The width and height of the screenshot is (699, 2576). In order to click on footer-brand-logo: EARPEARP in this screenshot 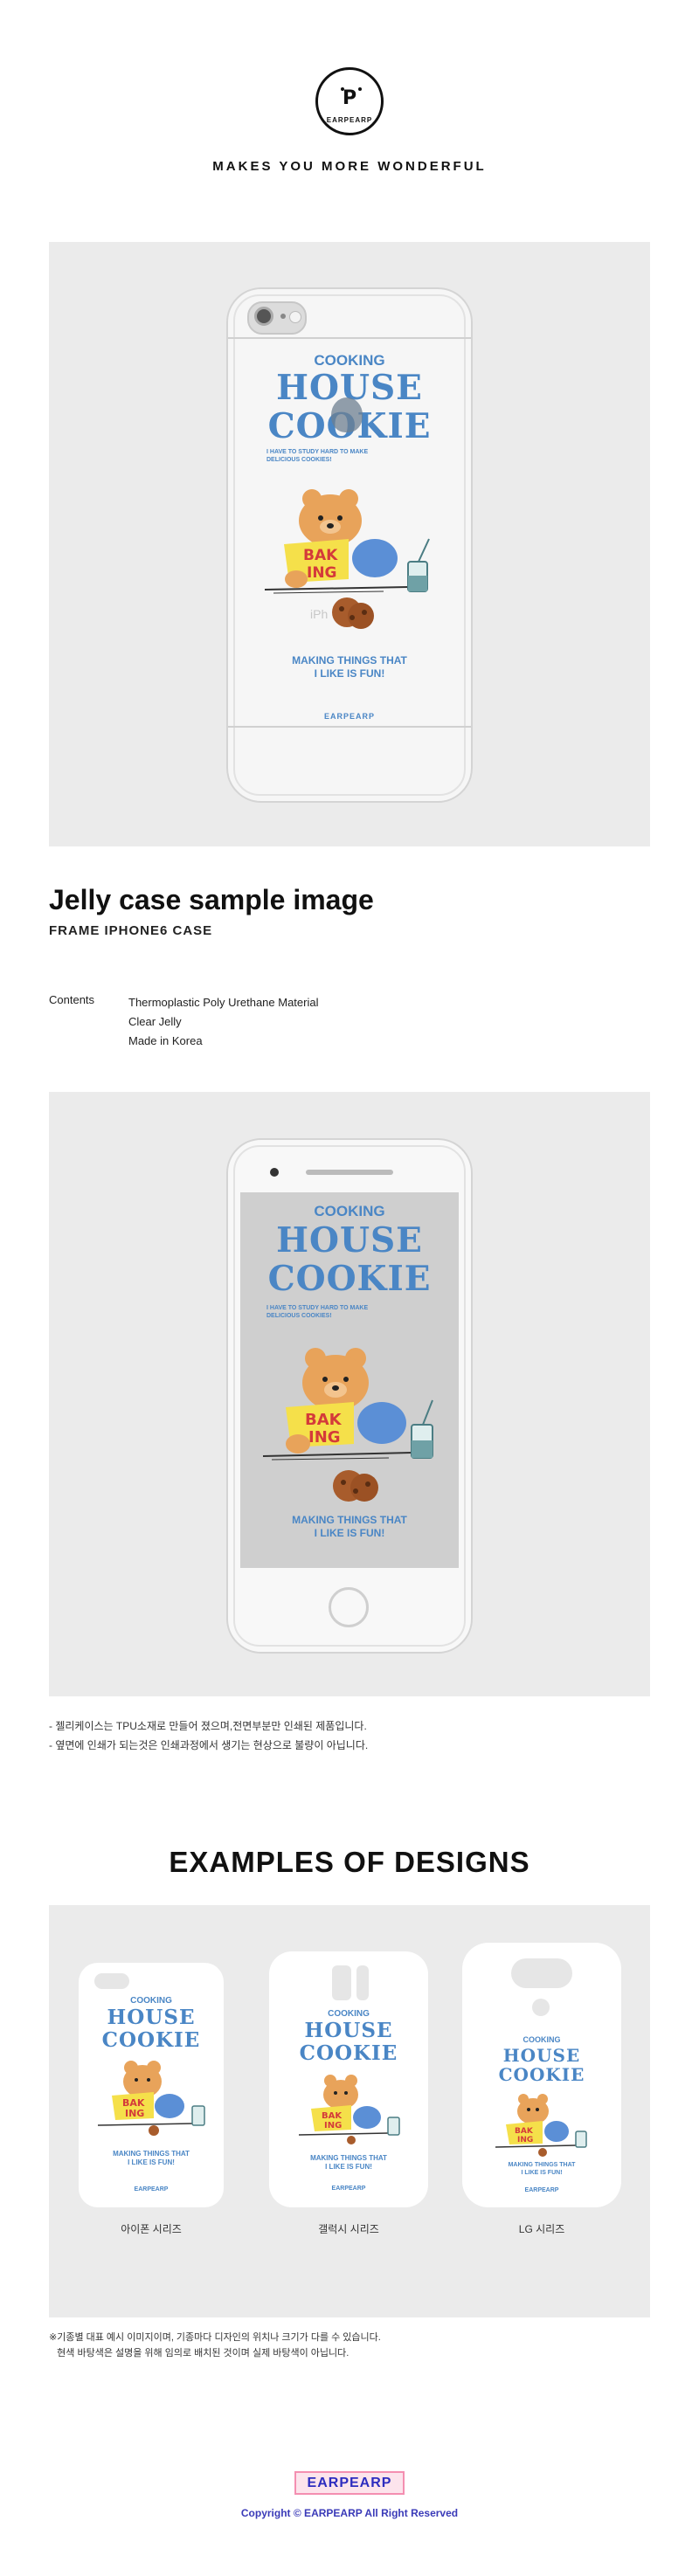, I will do `click(350, 2483)`.